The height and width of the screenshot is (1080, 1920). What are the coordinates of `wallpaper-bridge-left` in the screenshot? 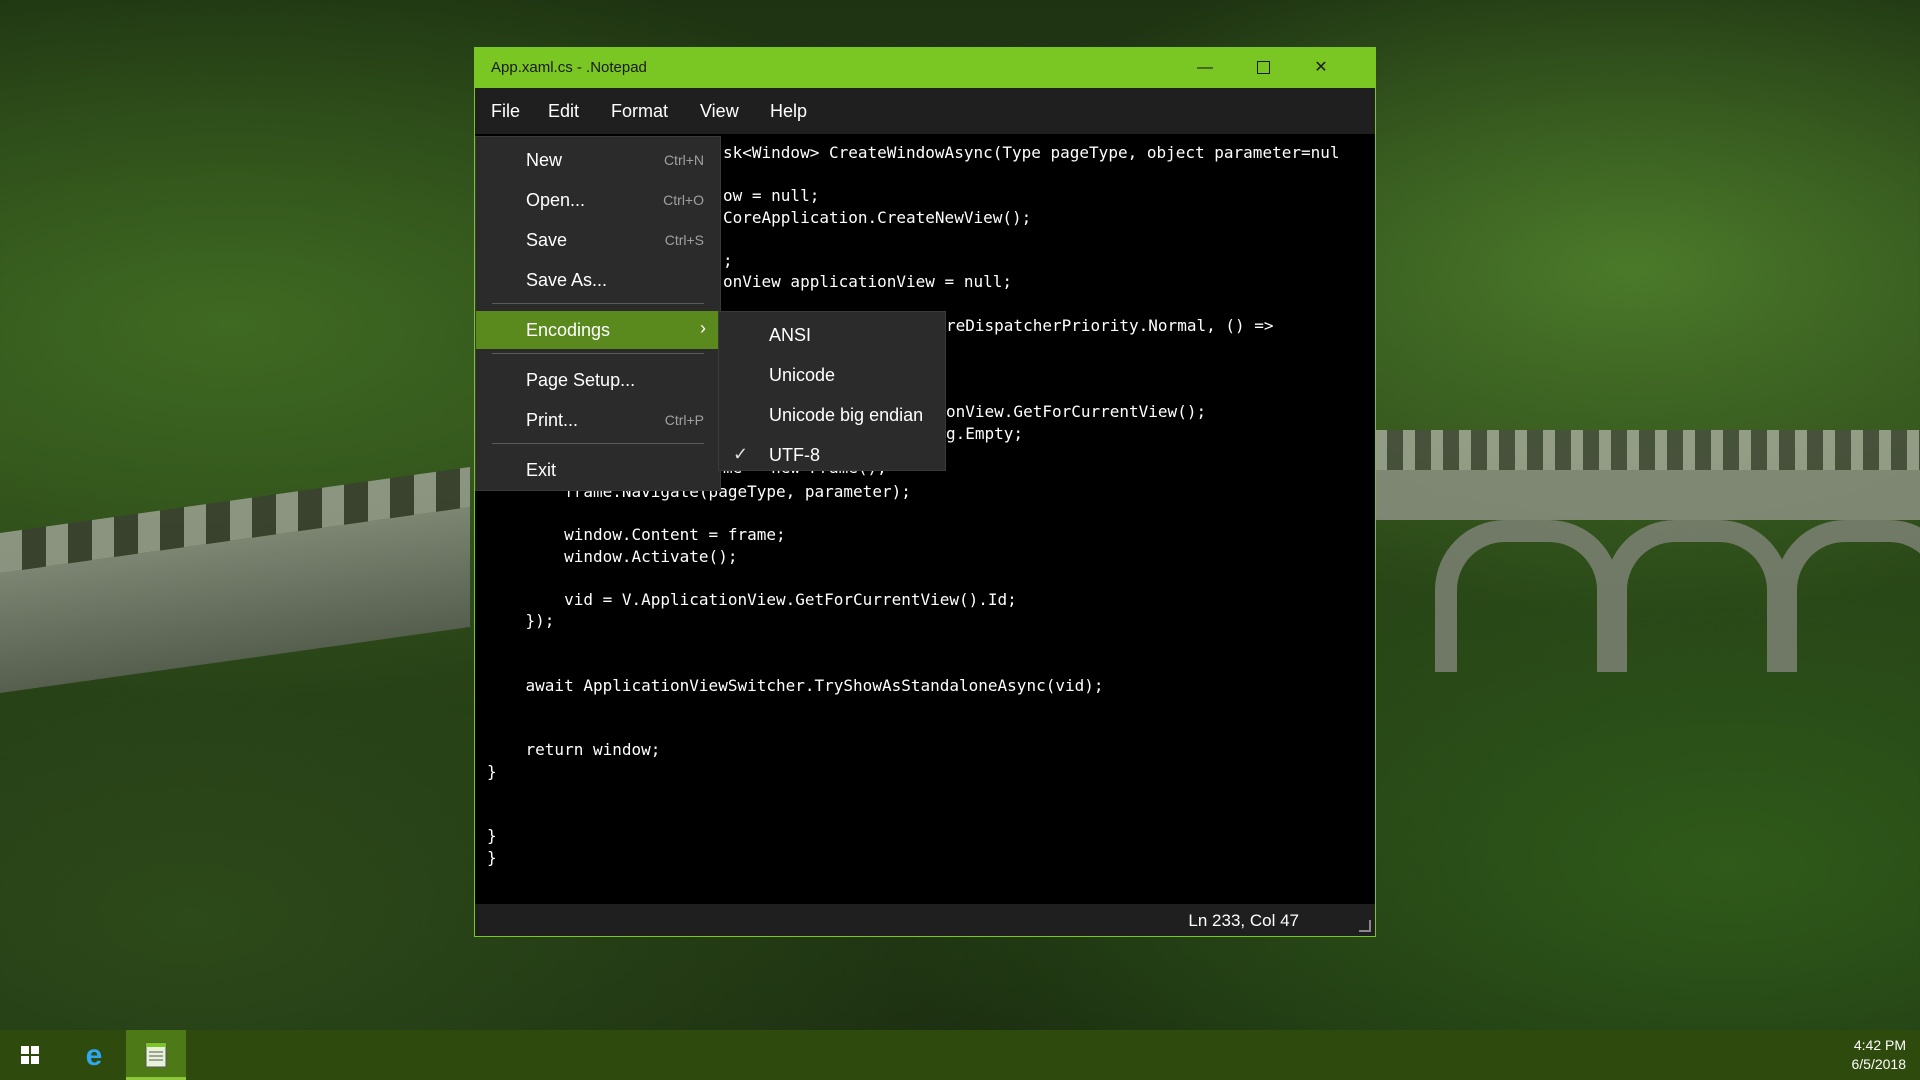 It's located at (235, 580).